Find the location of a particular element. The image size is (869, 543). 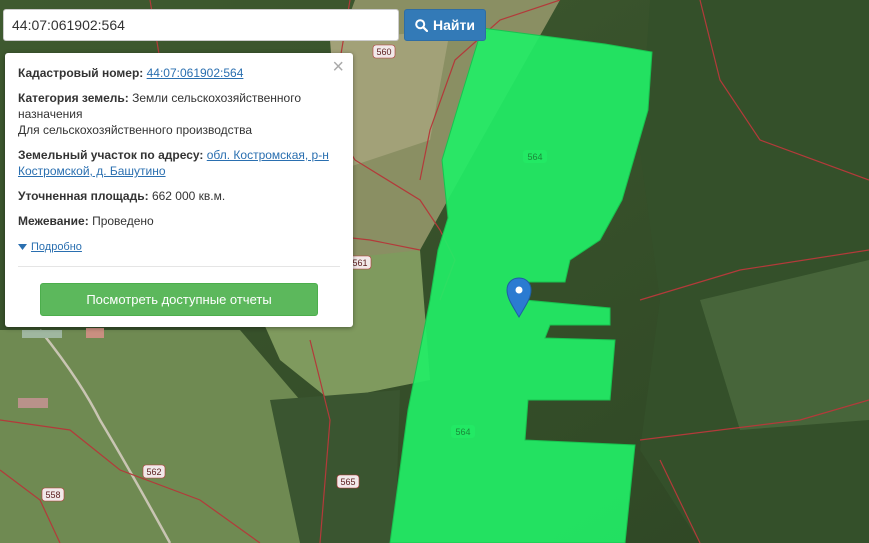

svg-text: 558 is located at coordinates (52, 495).